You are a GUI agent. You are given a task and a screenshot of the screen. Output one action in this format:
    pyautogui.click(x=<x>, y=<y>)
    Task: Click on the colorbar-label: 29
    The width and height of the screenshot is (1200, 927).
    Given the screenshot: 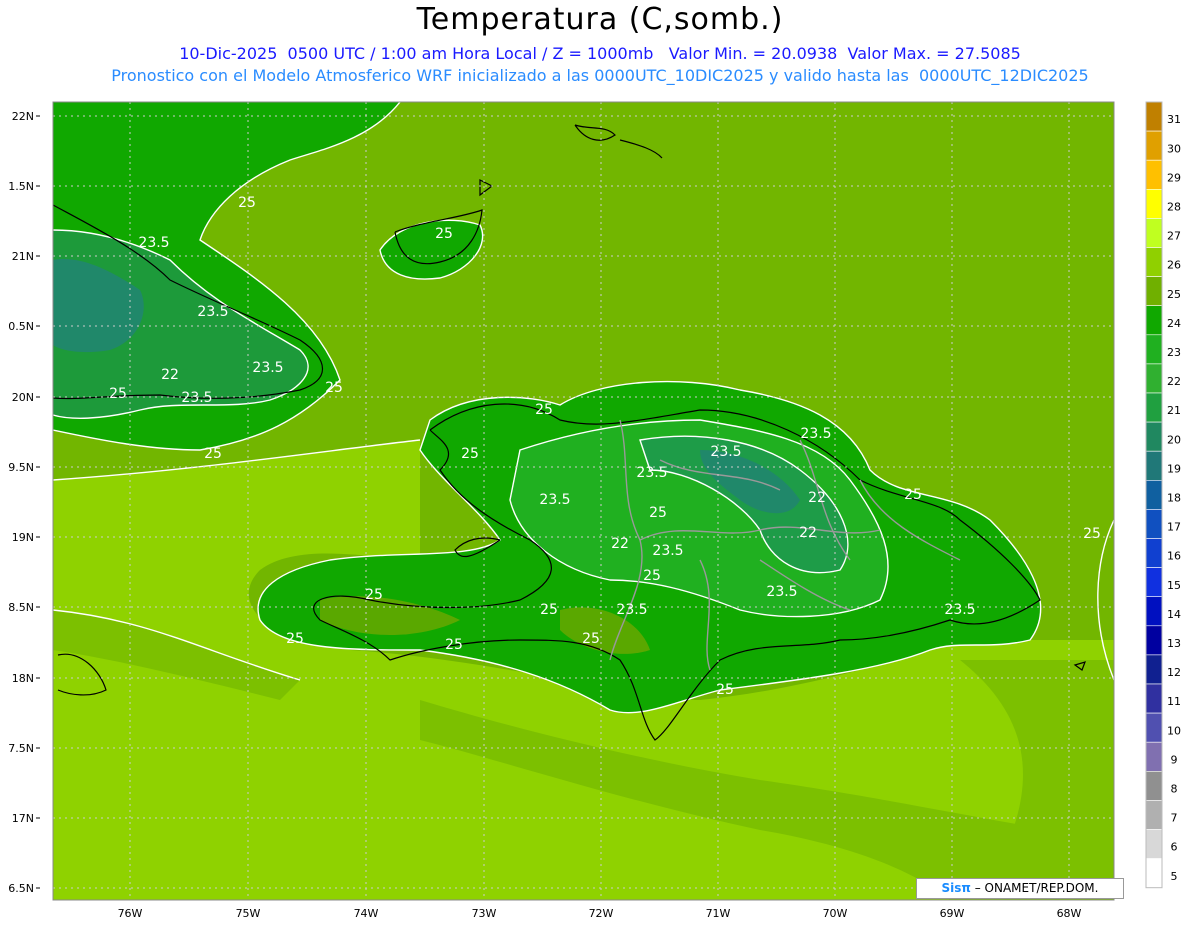 What is the action you would take?
    pyautogui.click(x=1174, y=177)
    